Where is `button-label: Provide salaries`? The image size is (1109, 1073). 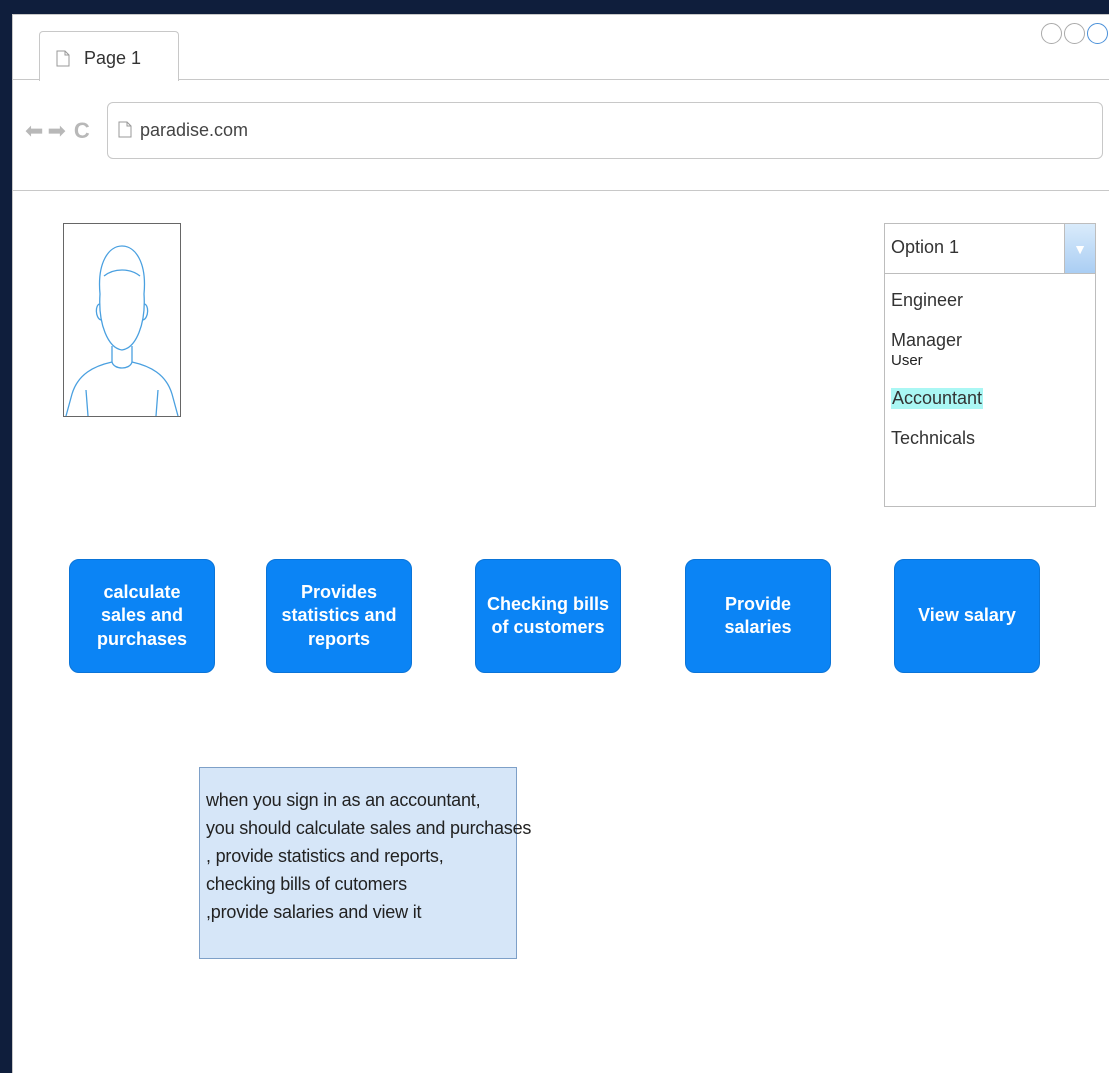
button-label: Provide salaries is located at coordinates (758, 615).